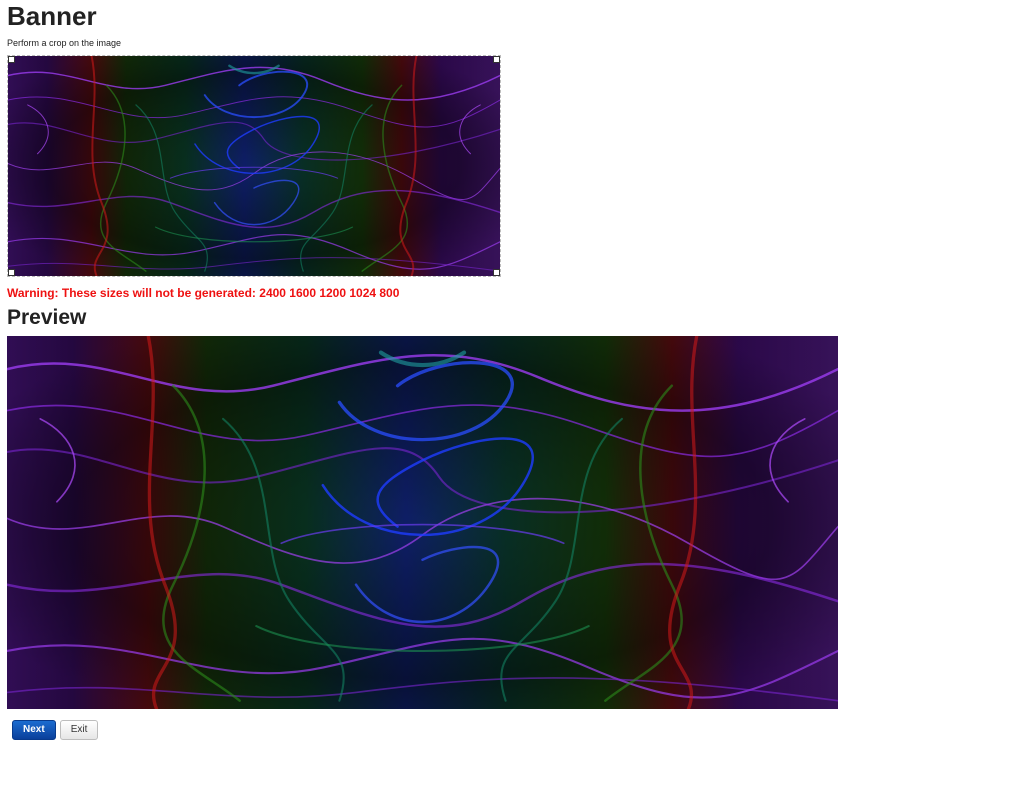 The width and height of the screenshot is (1024, 791). I want to click on action-buttons: Next Exit, so click(518, 730).